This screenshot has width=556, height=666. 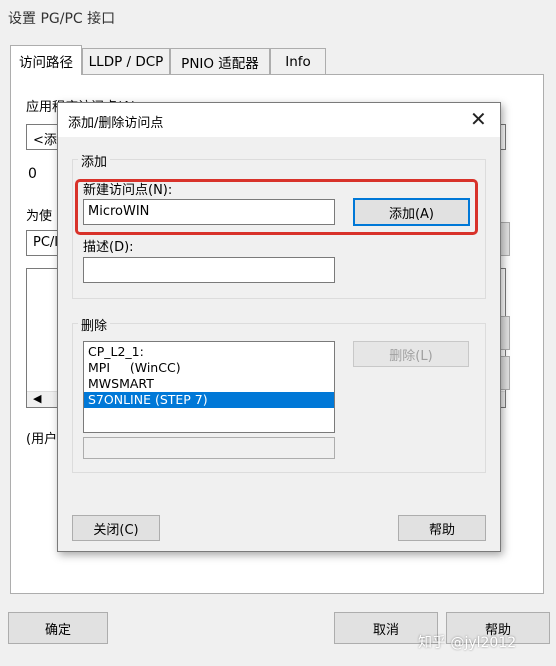 I want to click on tab-info-label: Info, so click(x=298, y=61).